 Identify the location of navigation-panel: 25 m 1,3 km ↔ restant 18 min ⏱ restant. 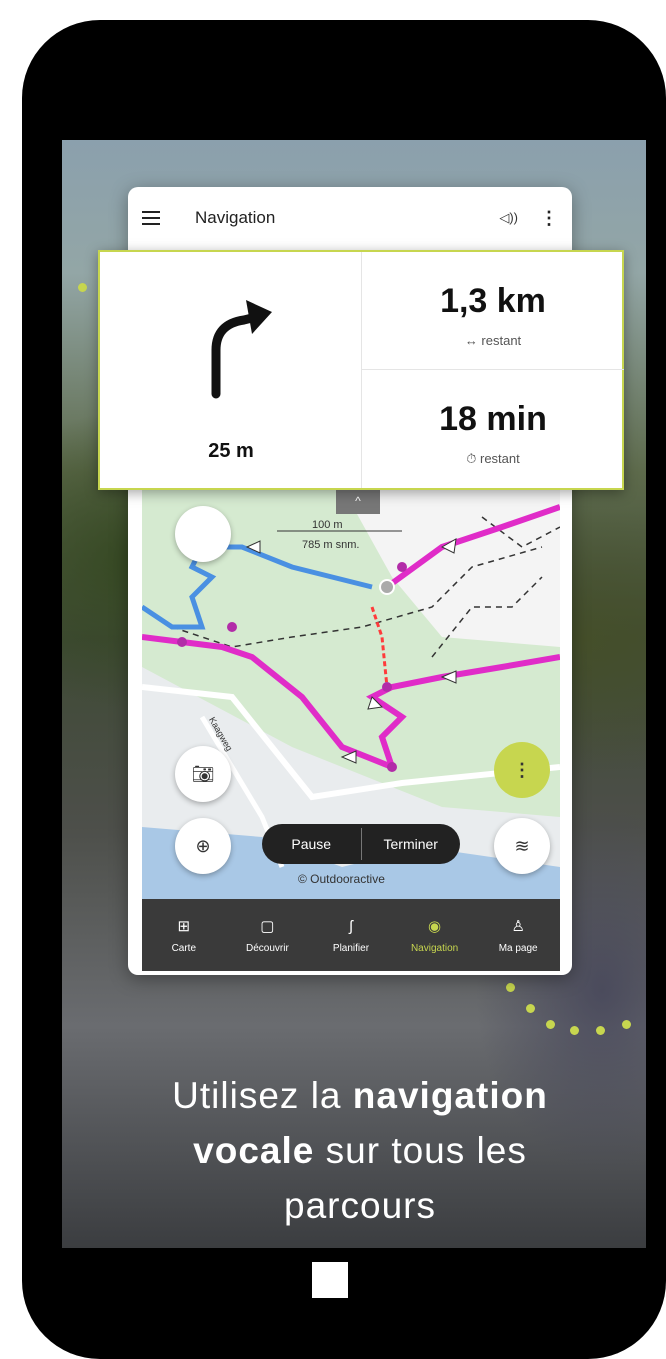
(361, 370).